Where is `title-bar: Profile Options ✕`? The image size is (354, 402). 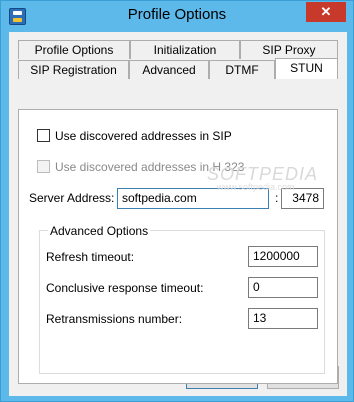
title-bar: Profile Options ✕ is located at coordinates (177, 16).